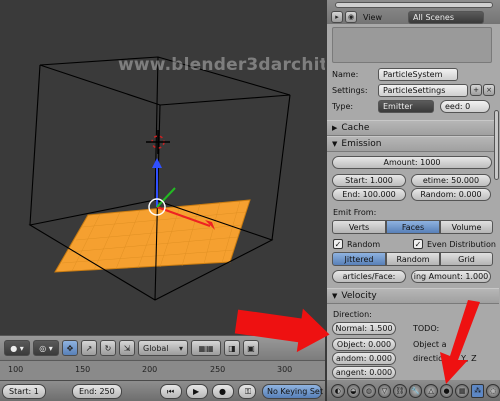  I want to click on todo-label: TODO:, so click(426, 328).